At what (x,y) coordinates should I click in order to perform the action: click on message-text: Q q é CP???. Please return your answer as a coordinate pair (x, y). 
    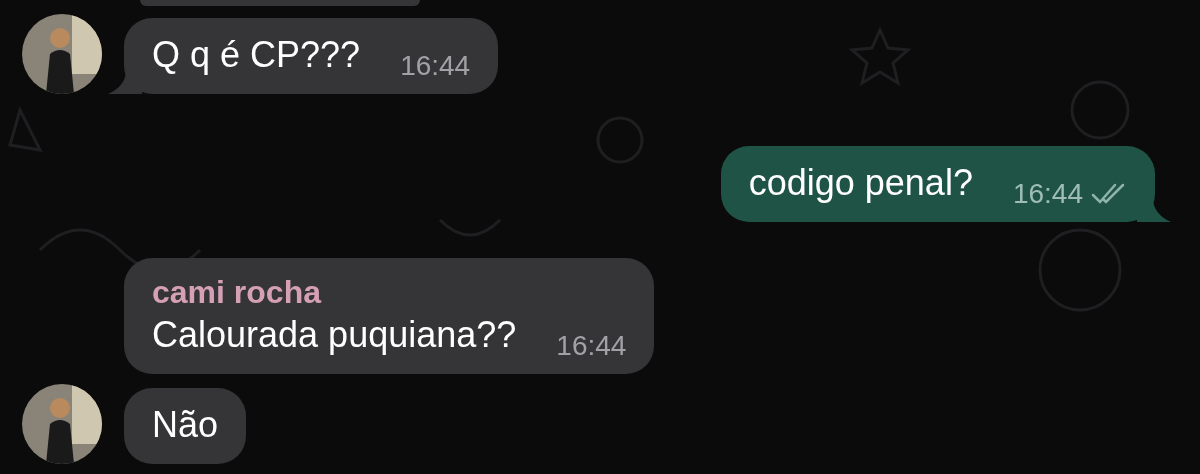
    Looking at the image, I should click on (256, 55).